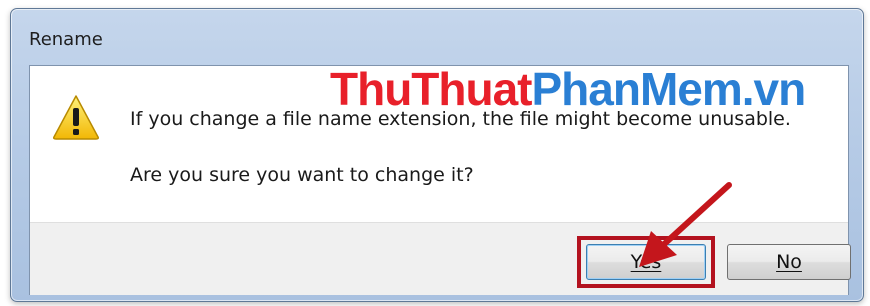 The width and height of the screenshot is (870, 306). I want to click on no-button-label: No, so click(789, 262).